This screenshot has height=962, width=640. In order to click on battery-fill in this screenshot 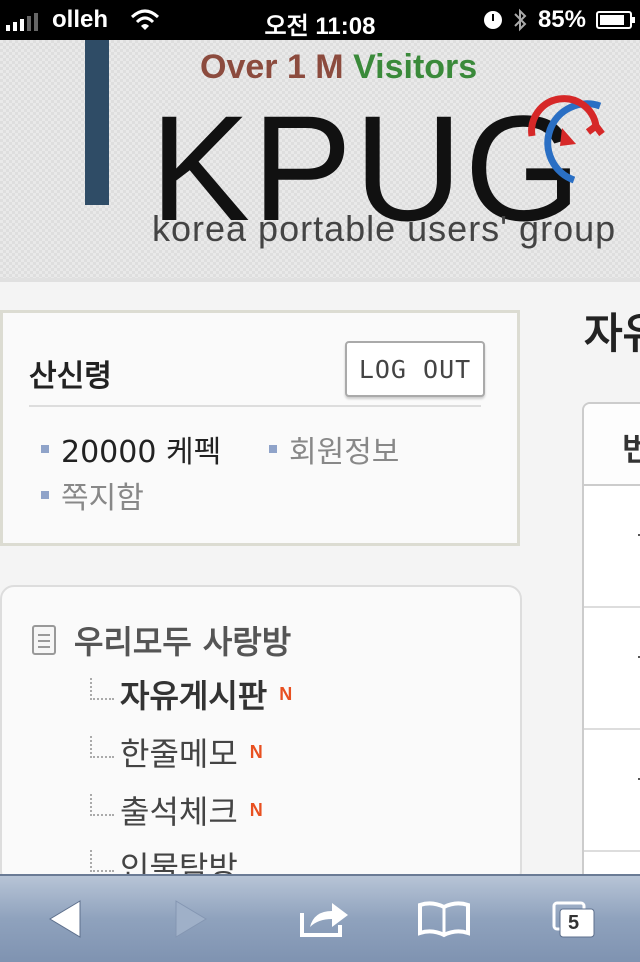, I will do `click(612, 20)`.